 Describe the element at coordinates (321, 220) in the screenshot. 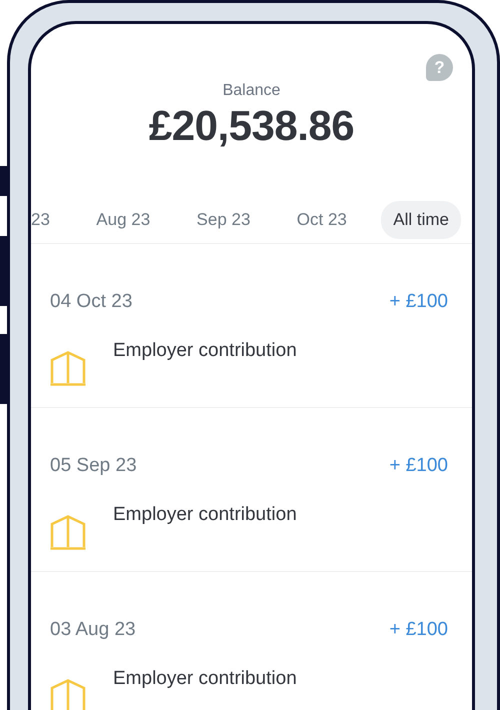

I see `period-tab: Oct 23` at that location.